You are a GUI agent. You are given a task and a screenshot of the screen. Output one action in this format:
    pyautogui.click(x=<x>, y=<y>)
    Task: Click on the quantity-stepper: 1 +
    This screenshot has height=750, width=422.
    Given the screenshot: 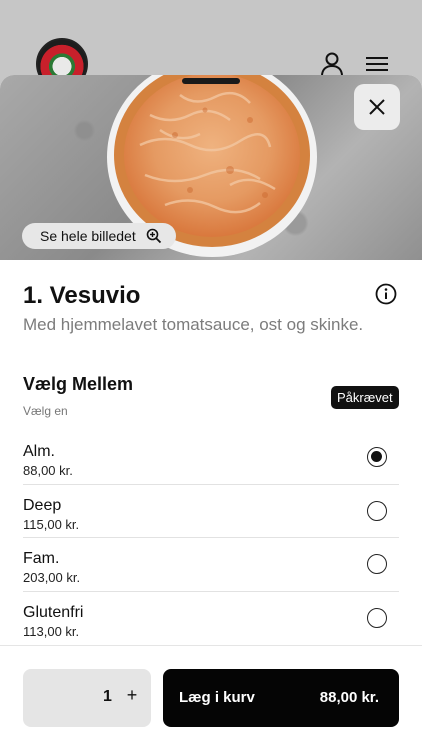 What is the action you would take?
    pyautogui.click(x=87, y=698)
    